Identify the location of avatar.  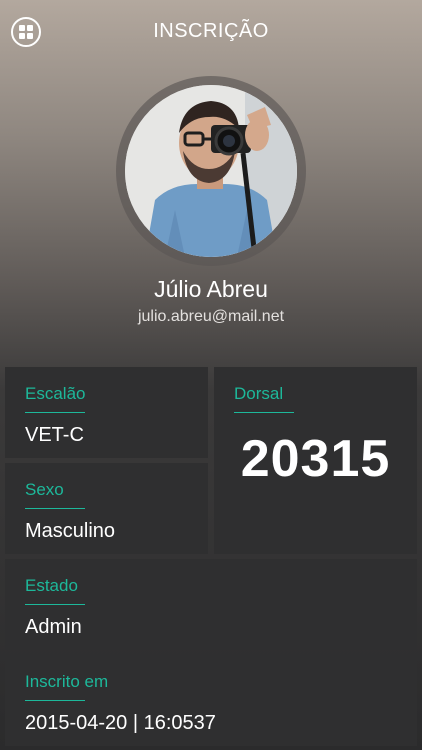
(211, 171).